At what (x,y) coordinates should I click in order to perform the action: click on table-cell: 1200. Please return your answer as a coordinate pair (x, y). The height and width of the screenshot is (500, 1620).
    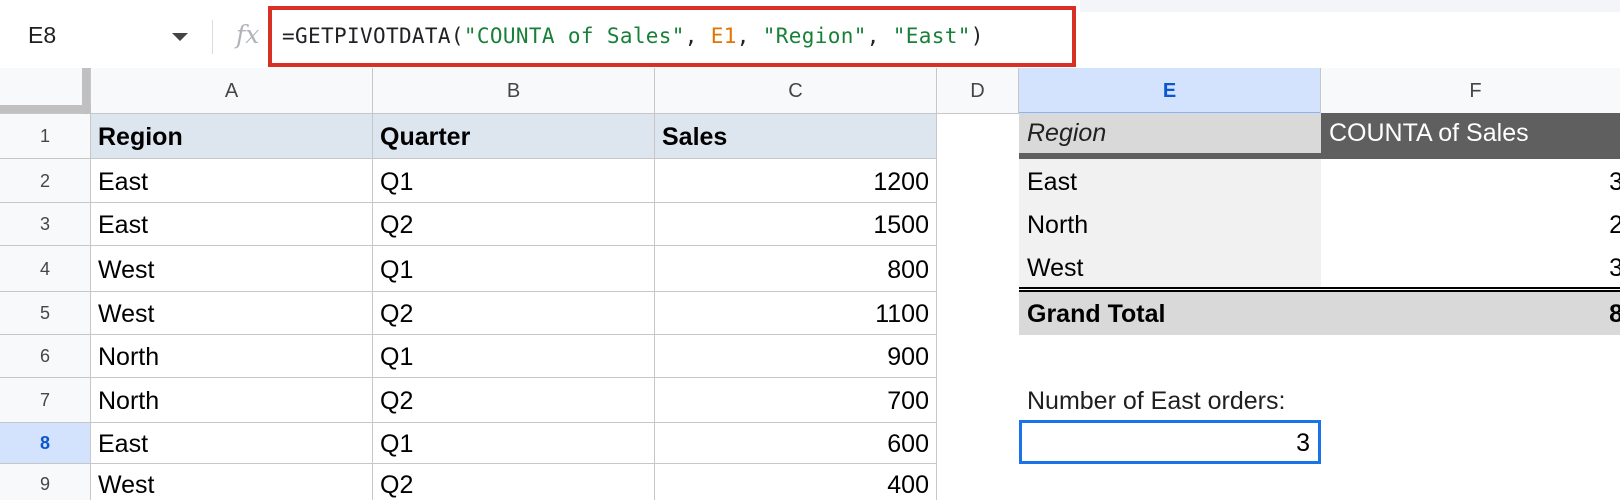
    Looking at the image, I should click on (796, 181).